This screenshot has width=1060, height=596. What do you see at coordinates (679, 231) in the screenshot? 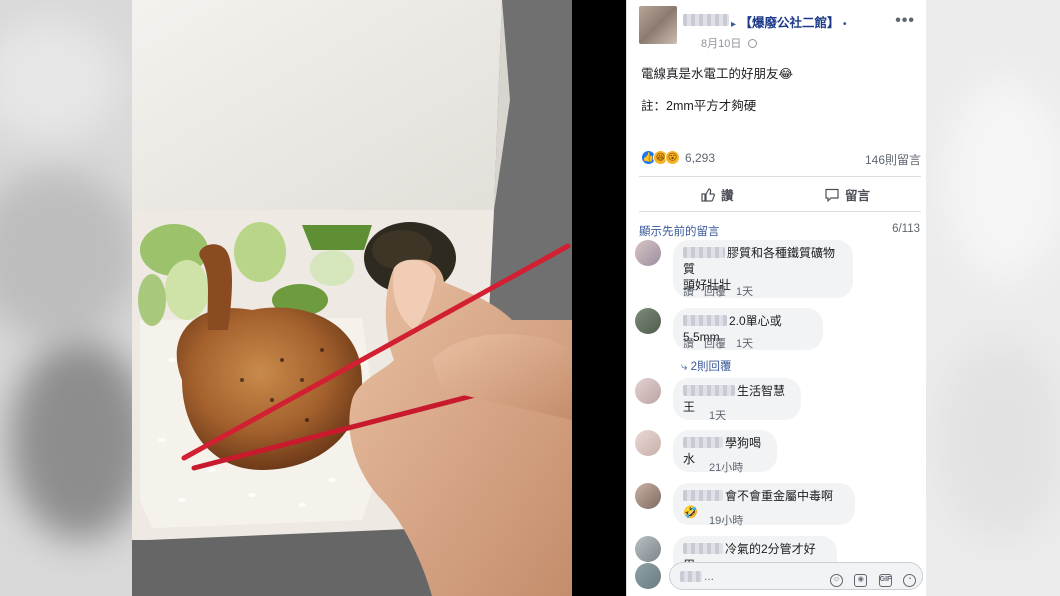
I see `view-previous-comments-link: 顯示先前的留言` at bounding box center [679, 231].